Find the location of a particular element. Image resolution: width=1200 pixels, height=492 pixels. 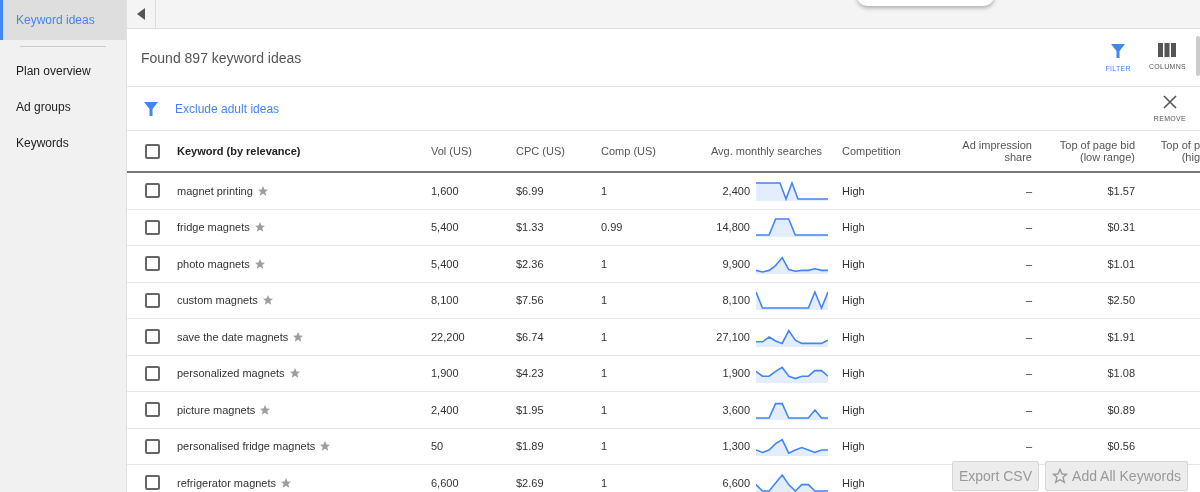

table-cell: 0.99 is located at coordinates (612, 227).